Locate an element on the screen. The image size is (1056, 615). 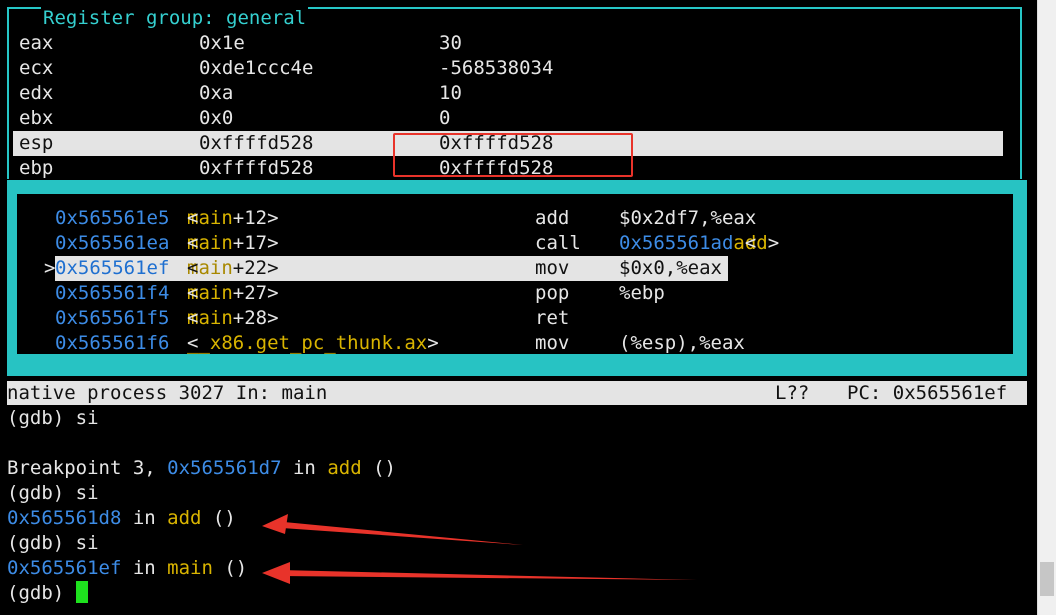
register-name: ebp is located at coordinates (36, 168).